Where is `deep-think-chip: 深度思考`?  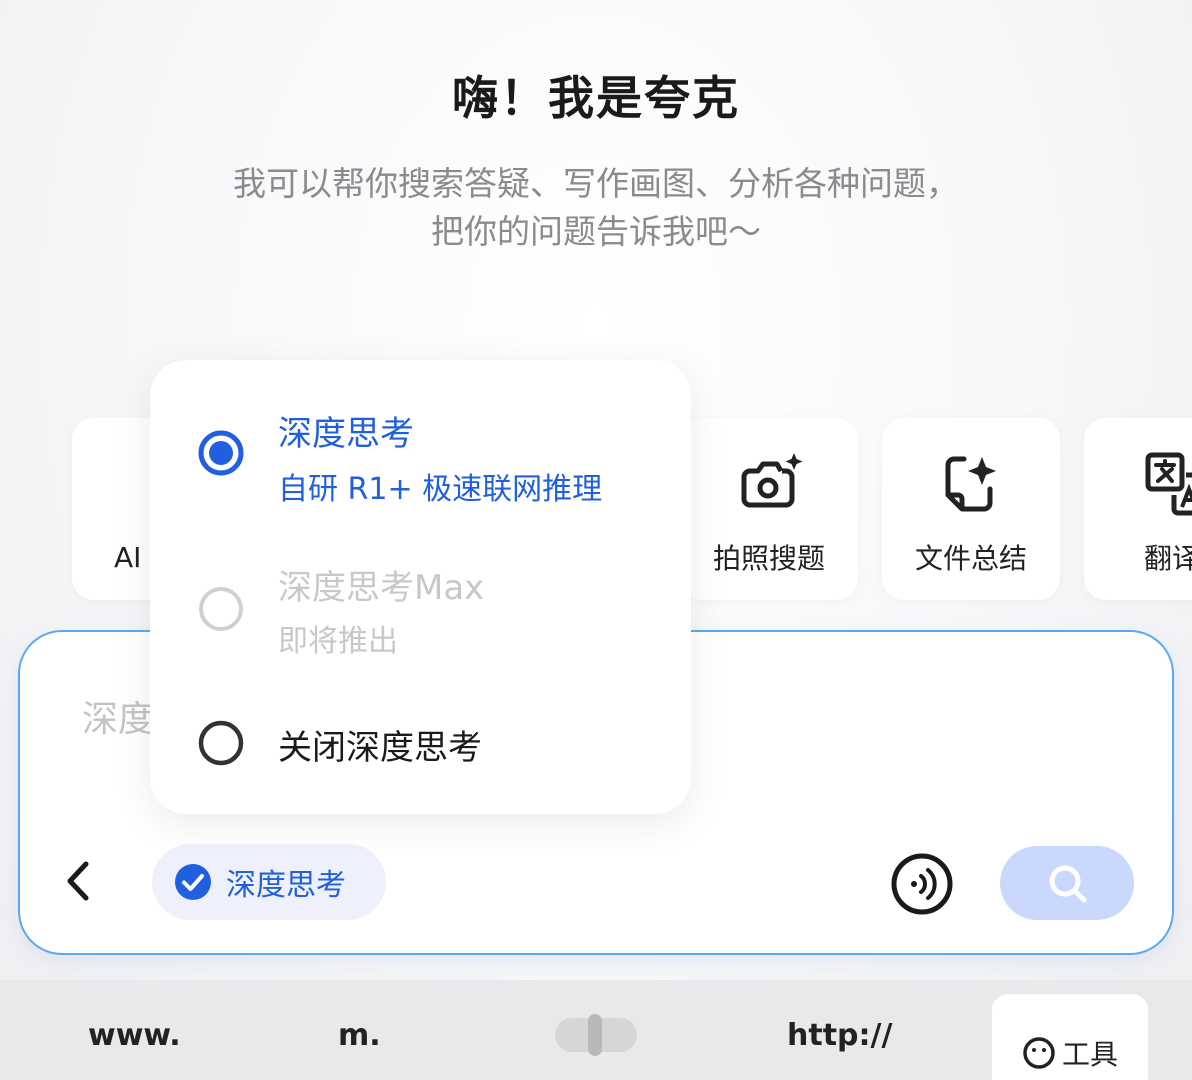
deep-think-chip: 深度思考 is located at coordinates (269, 882).